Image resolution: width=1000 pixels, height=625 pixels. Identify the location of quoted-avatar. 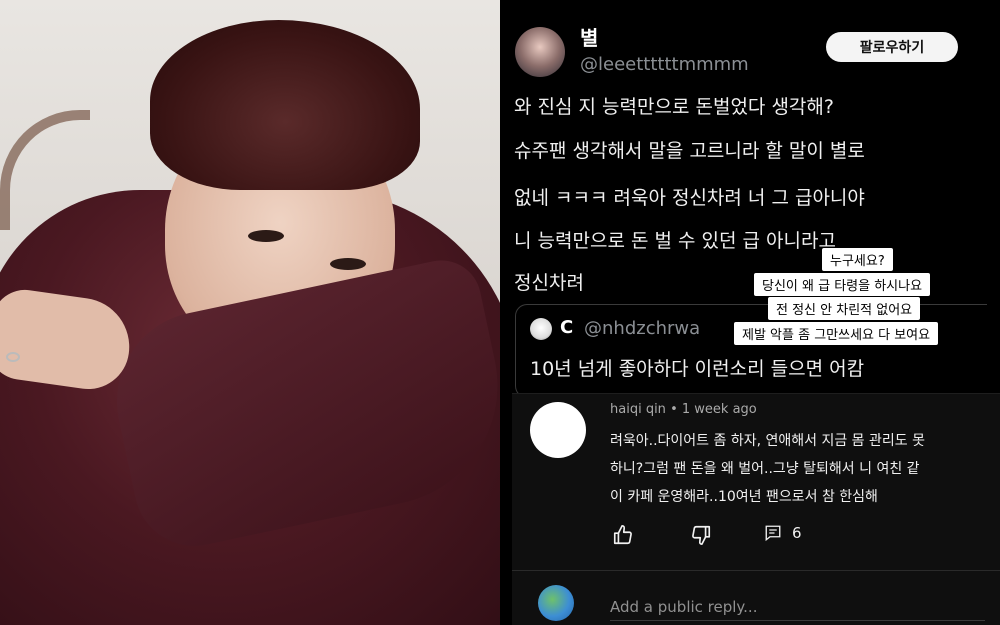
(541, 329).